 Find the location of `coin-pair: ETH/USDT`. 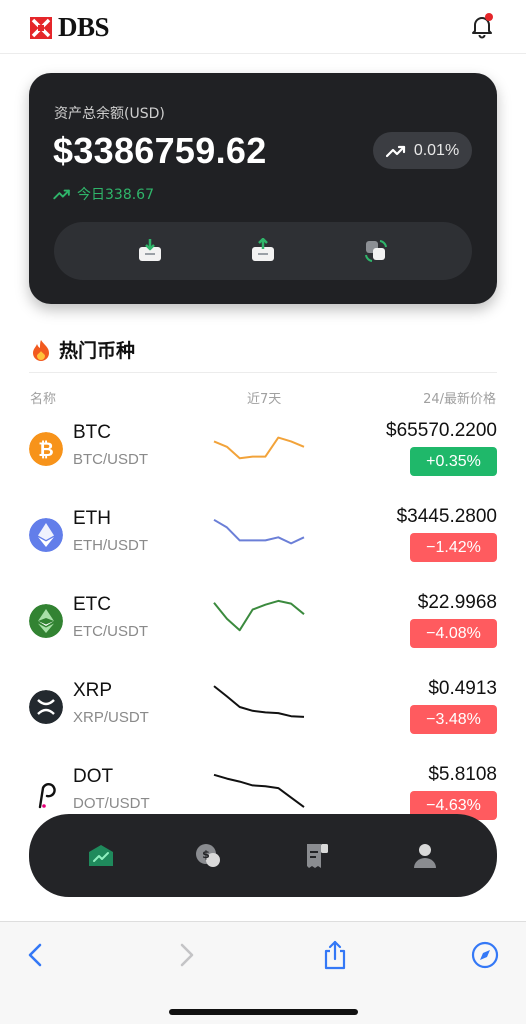

coin-pair: ETH/USDT is located at coordinates (110, 545).